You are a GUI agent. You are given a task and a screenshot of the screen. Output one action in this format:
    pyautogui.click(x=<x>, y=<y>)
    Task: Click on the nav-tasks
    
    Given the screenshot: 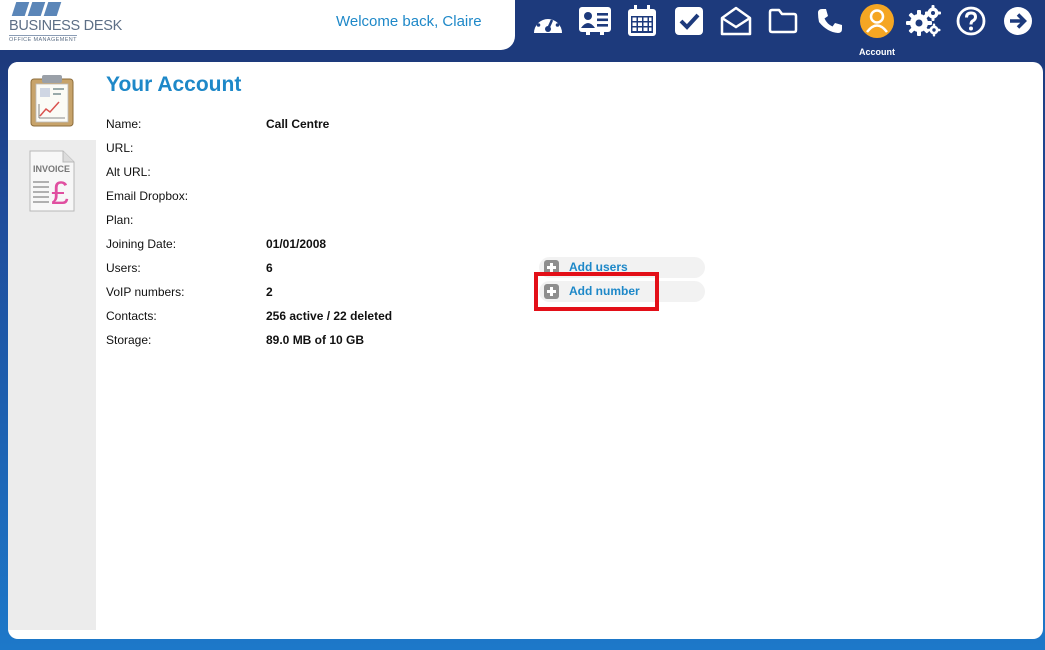 What is the action you would take?
    pyautogui.click(x=689, y=21)
    